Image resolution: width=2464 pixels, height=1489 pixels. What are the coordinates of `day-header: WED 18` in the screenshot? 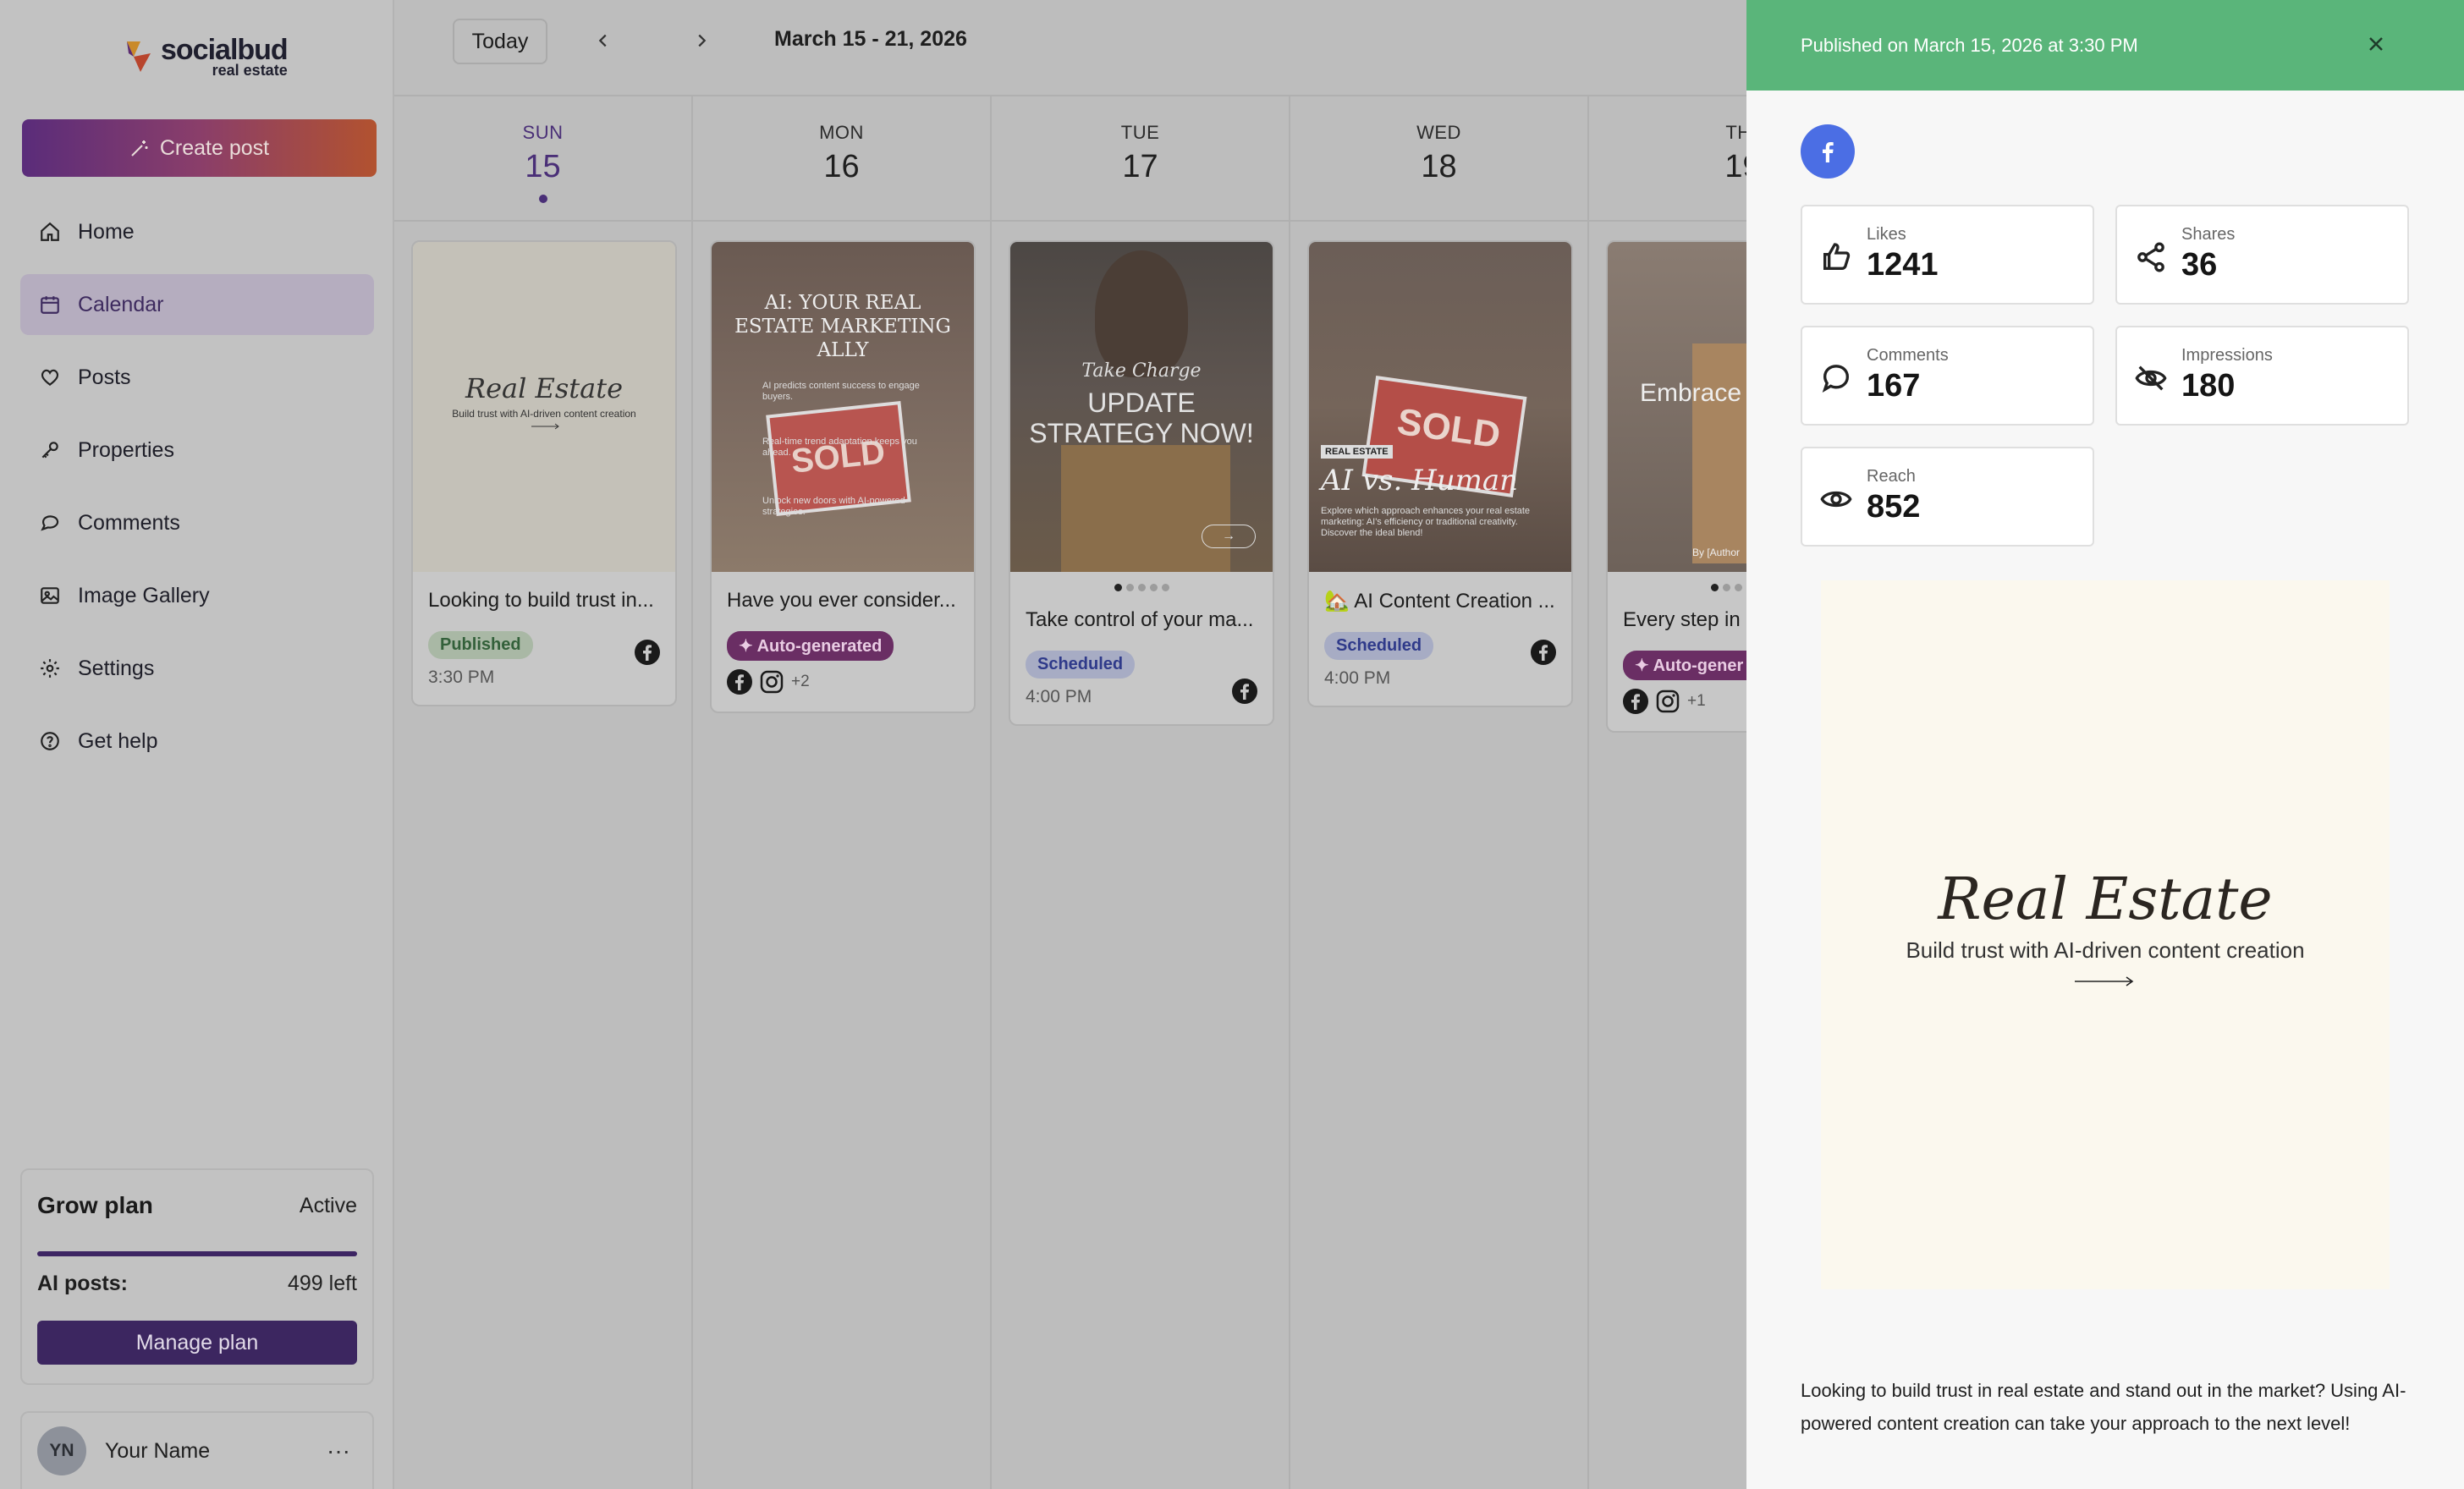 It's located at (1439, 159).